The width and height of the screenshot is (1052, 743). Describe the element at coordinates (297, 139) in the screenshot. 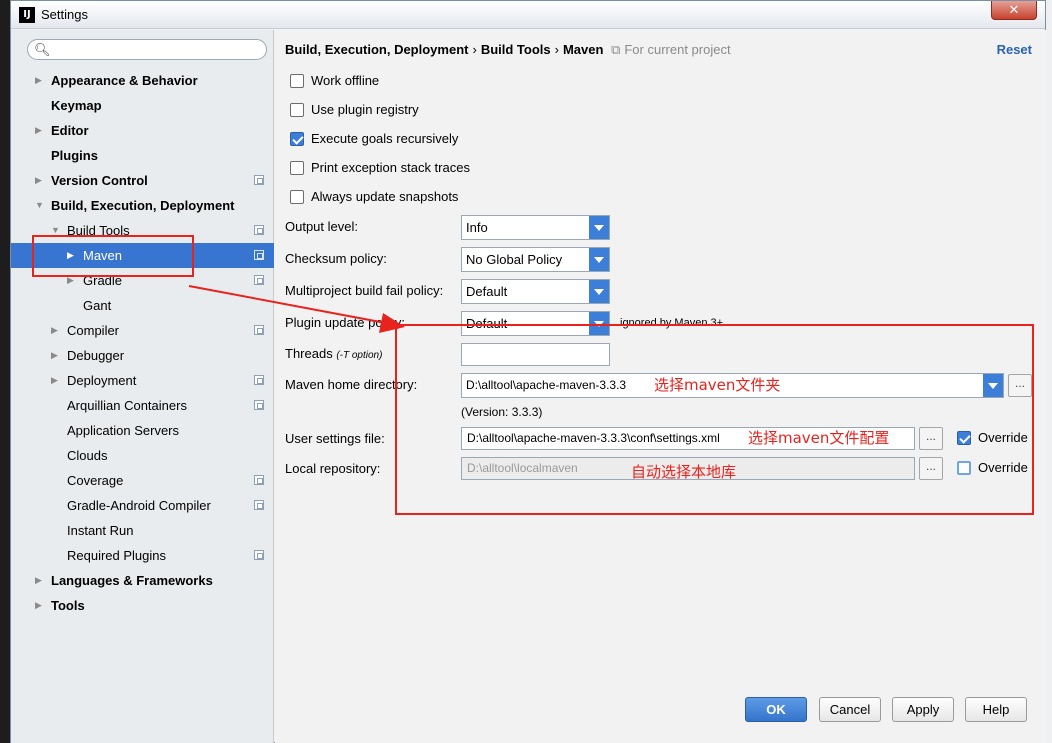

I see `checkbox-checked-icon` at that location.